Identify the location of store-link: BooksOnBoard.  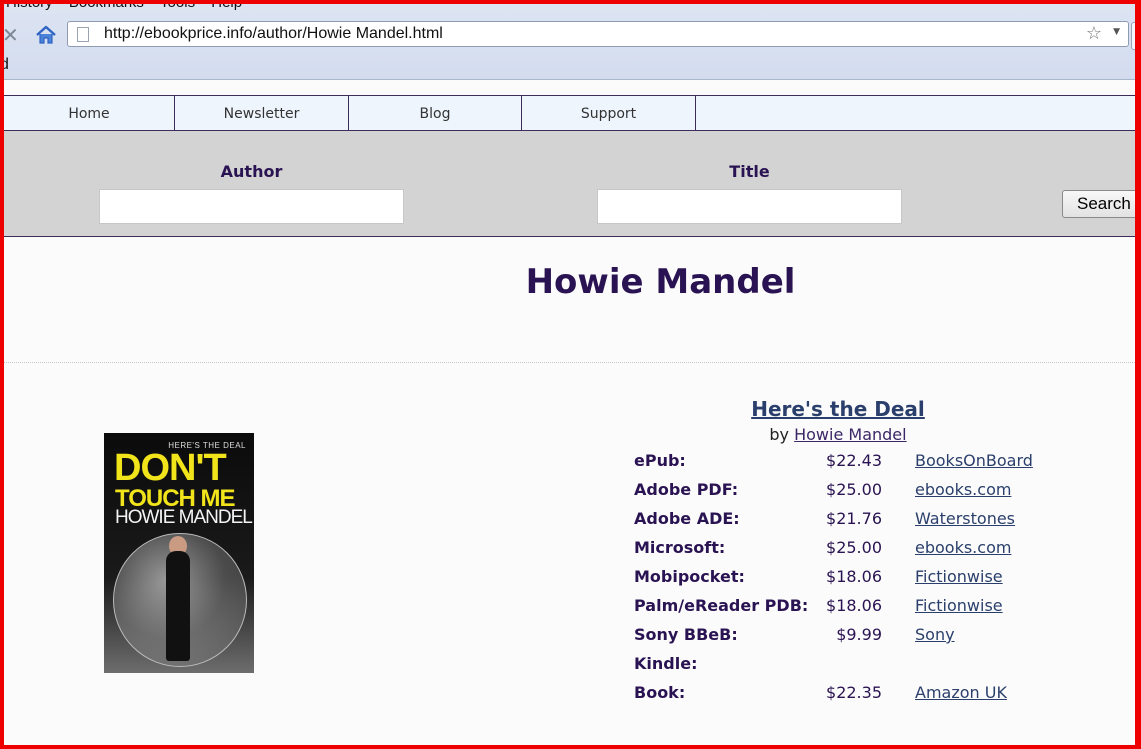
(974, 460).